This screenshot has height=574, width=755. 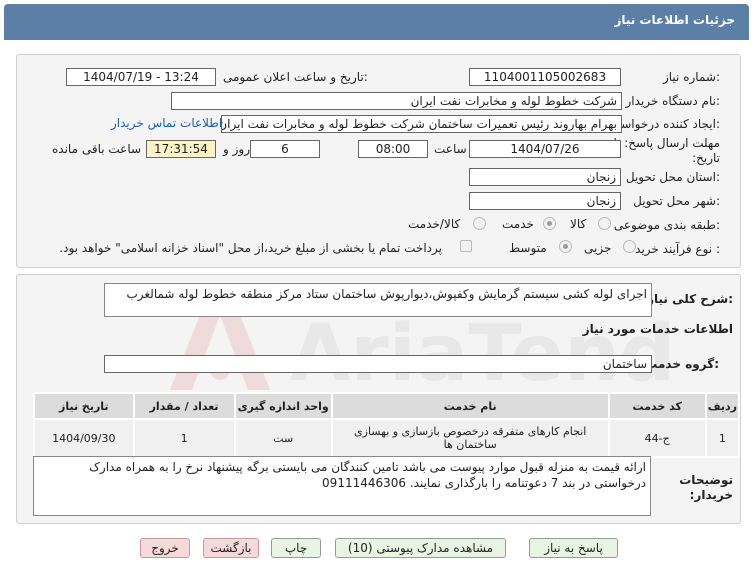 I want to click on cell-unit: ست, so click(x=283, y=438).